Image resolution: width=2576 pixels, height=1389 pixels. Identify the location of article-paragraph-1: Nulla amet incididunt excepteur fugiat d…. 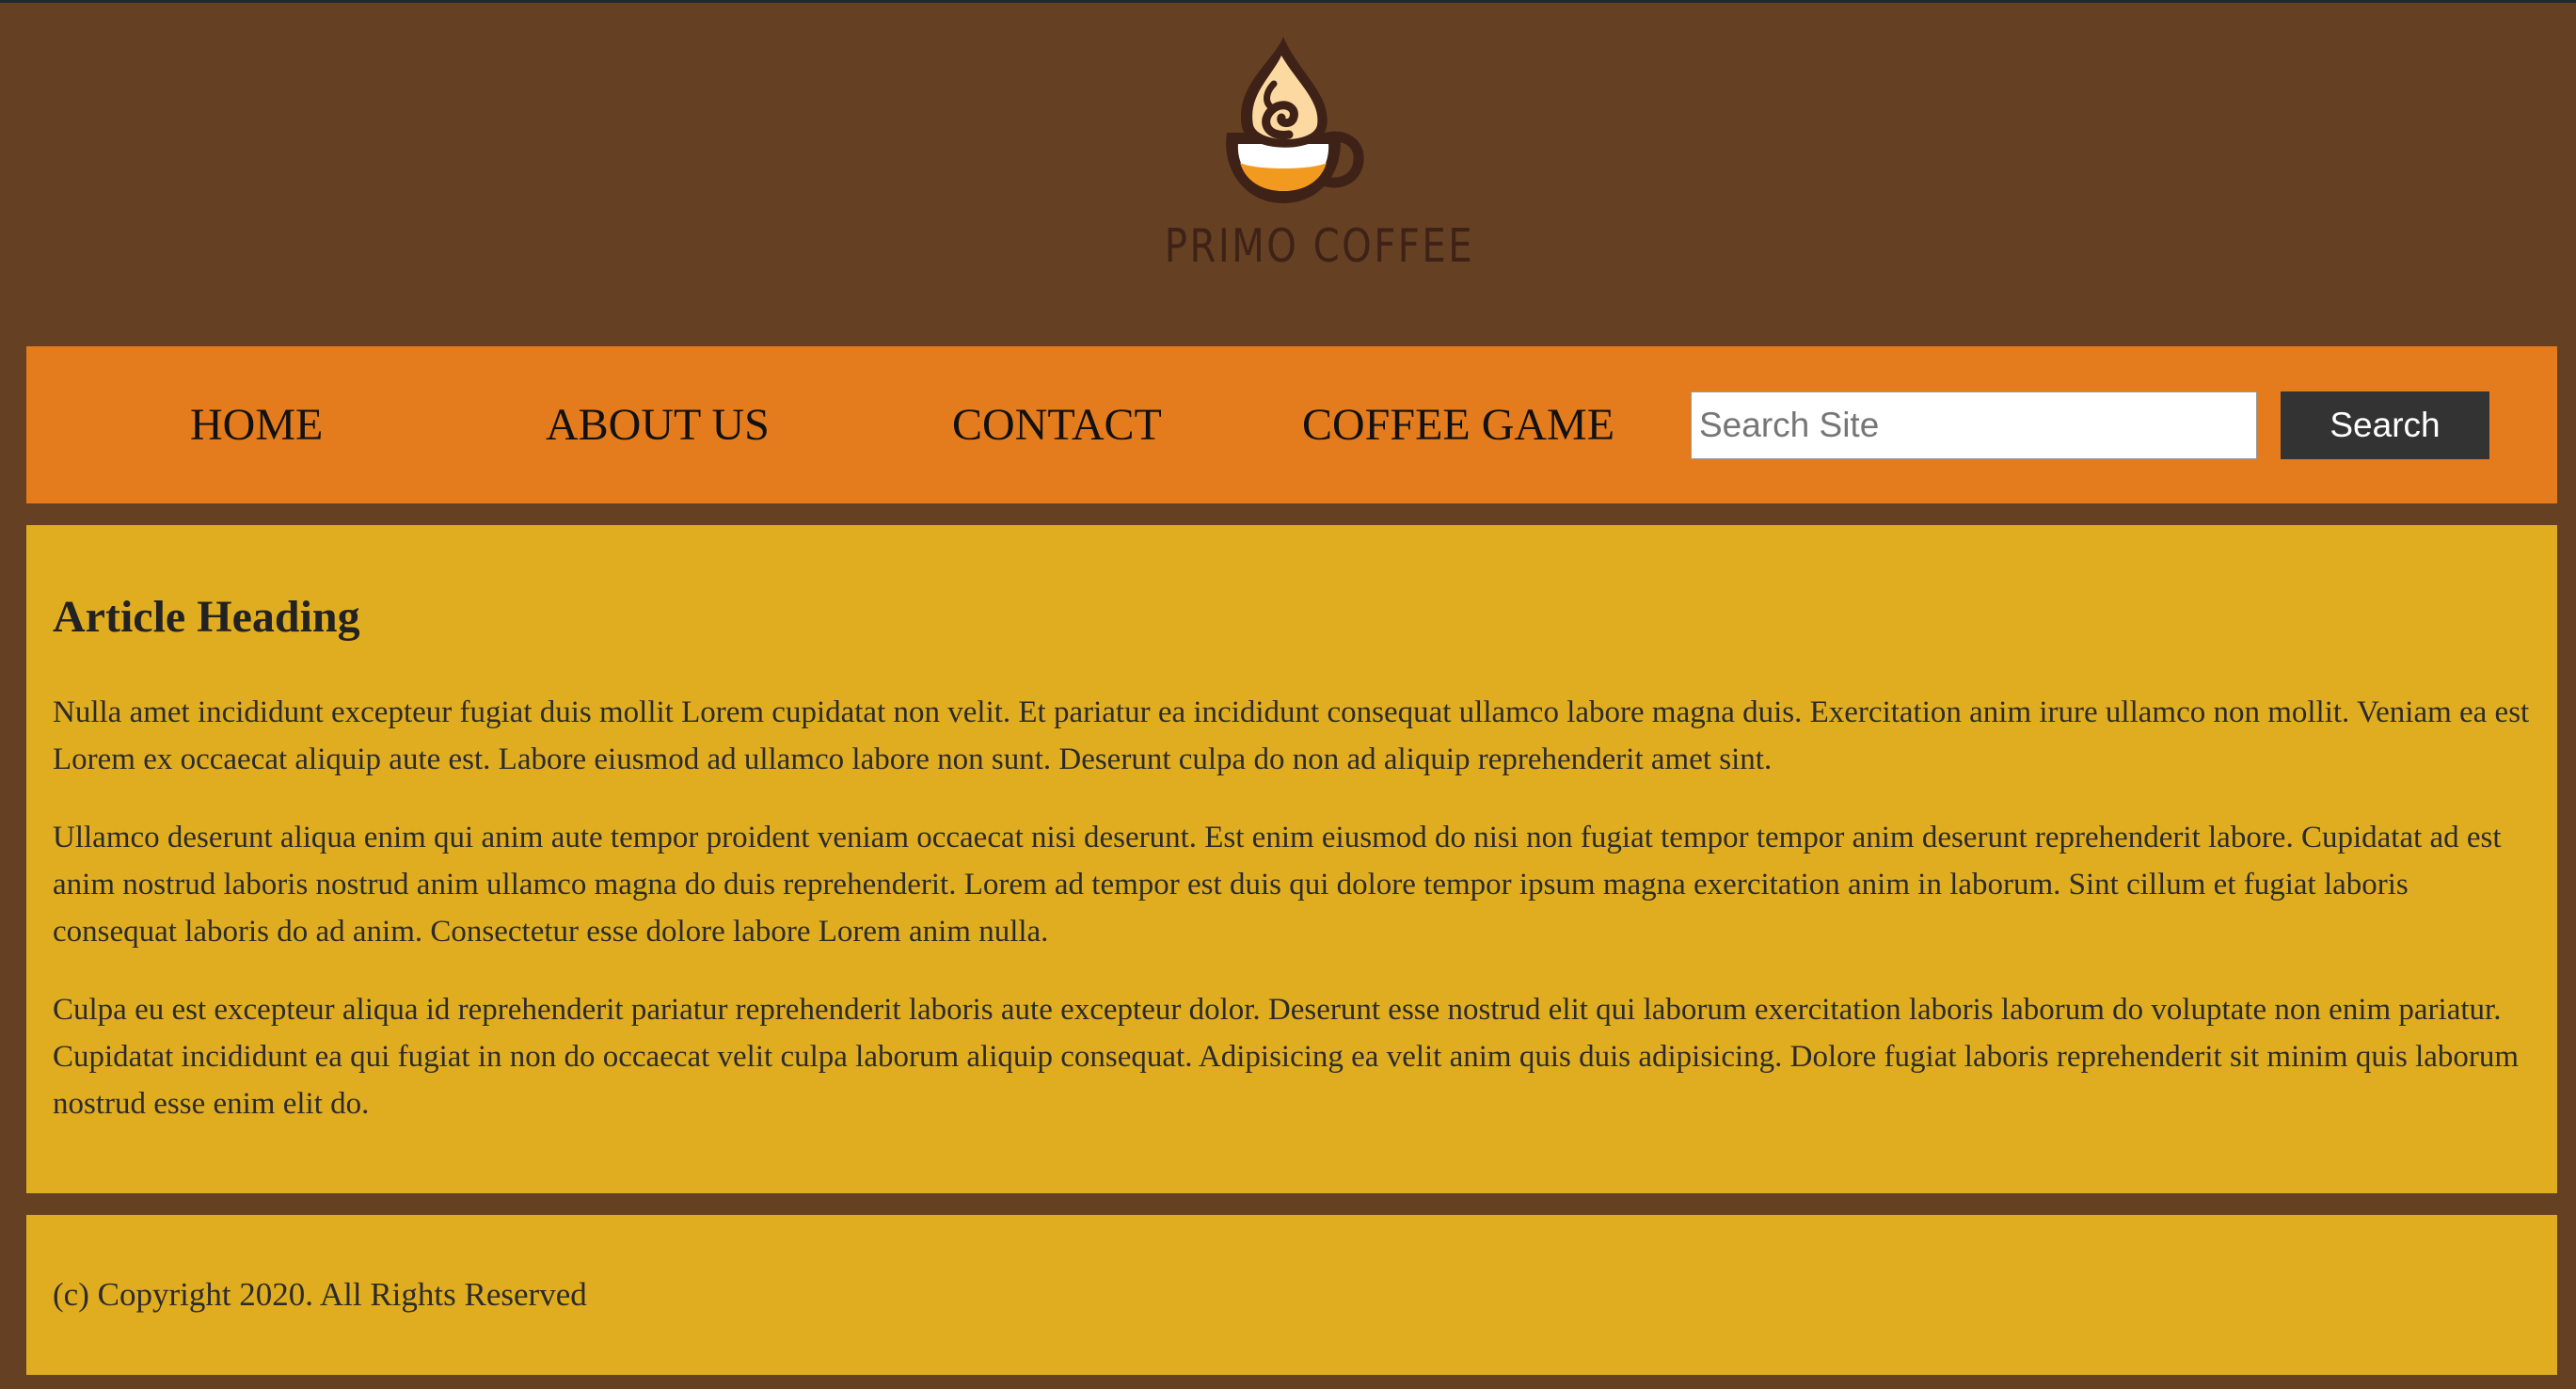
(1291, 735).